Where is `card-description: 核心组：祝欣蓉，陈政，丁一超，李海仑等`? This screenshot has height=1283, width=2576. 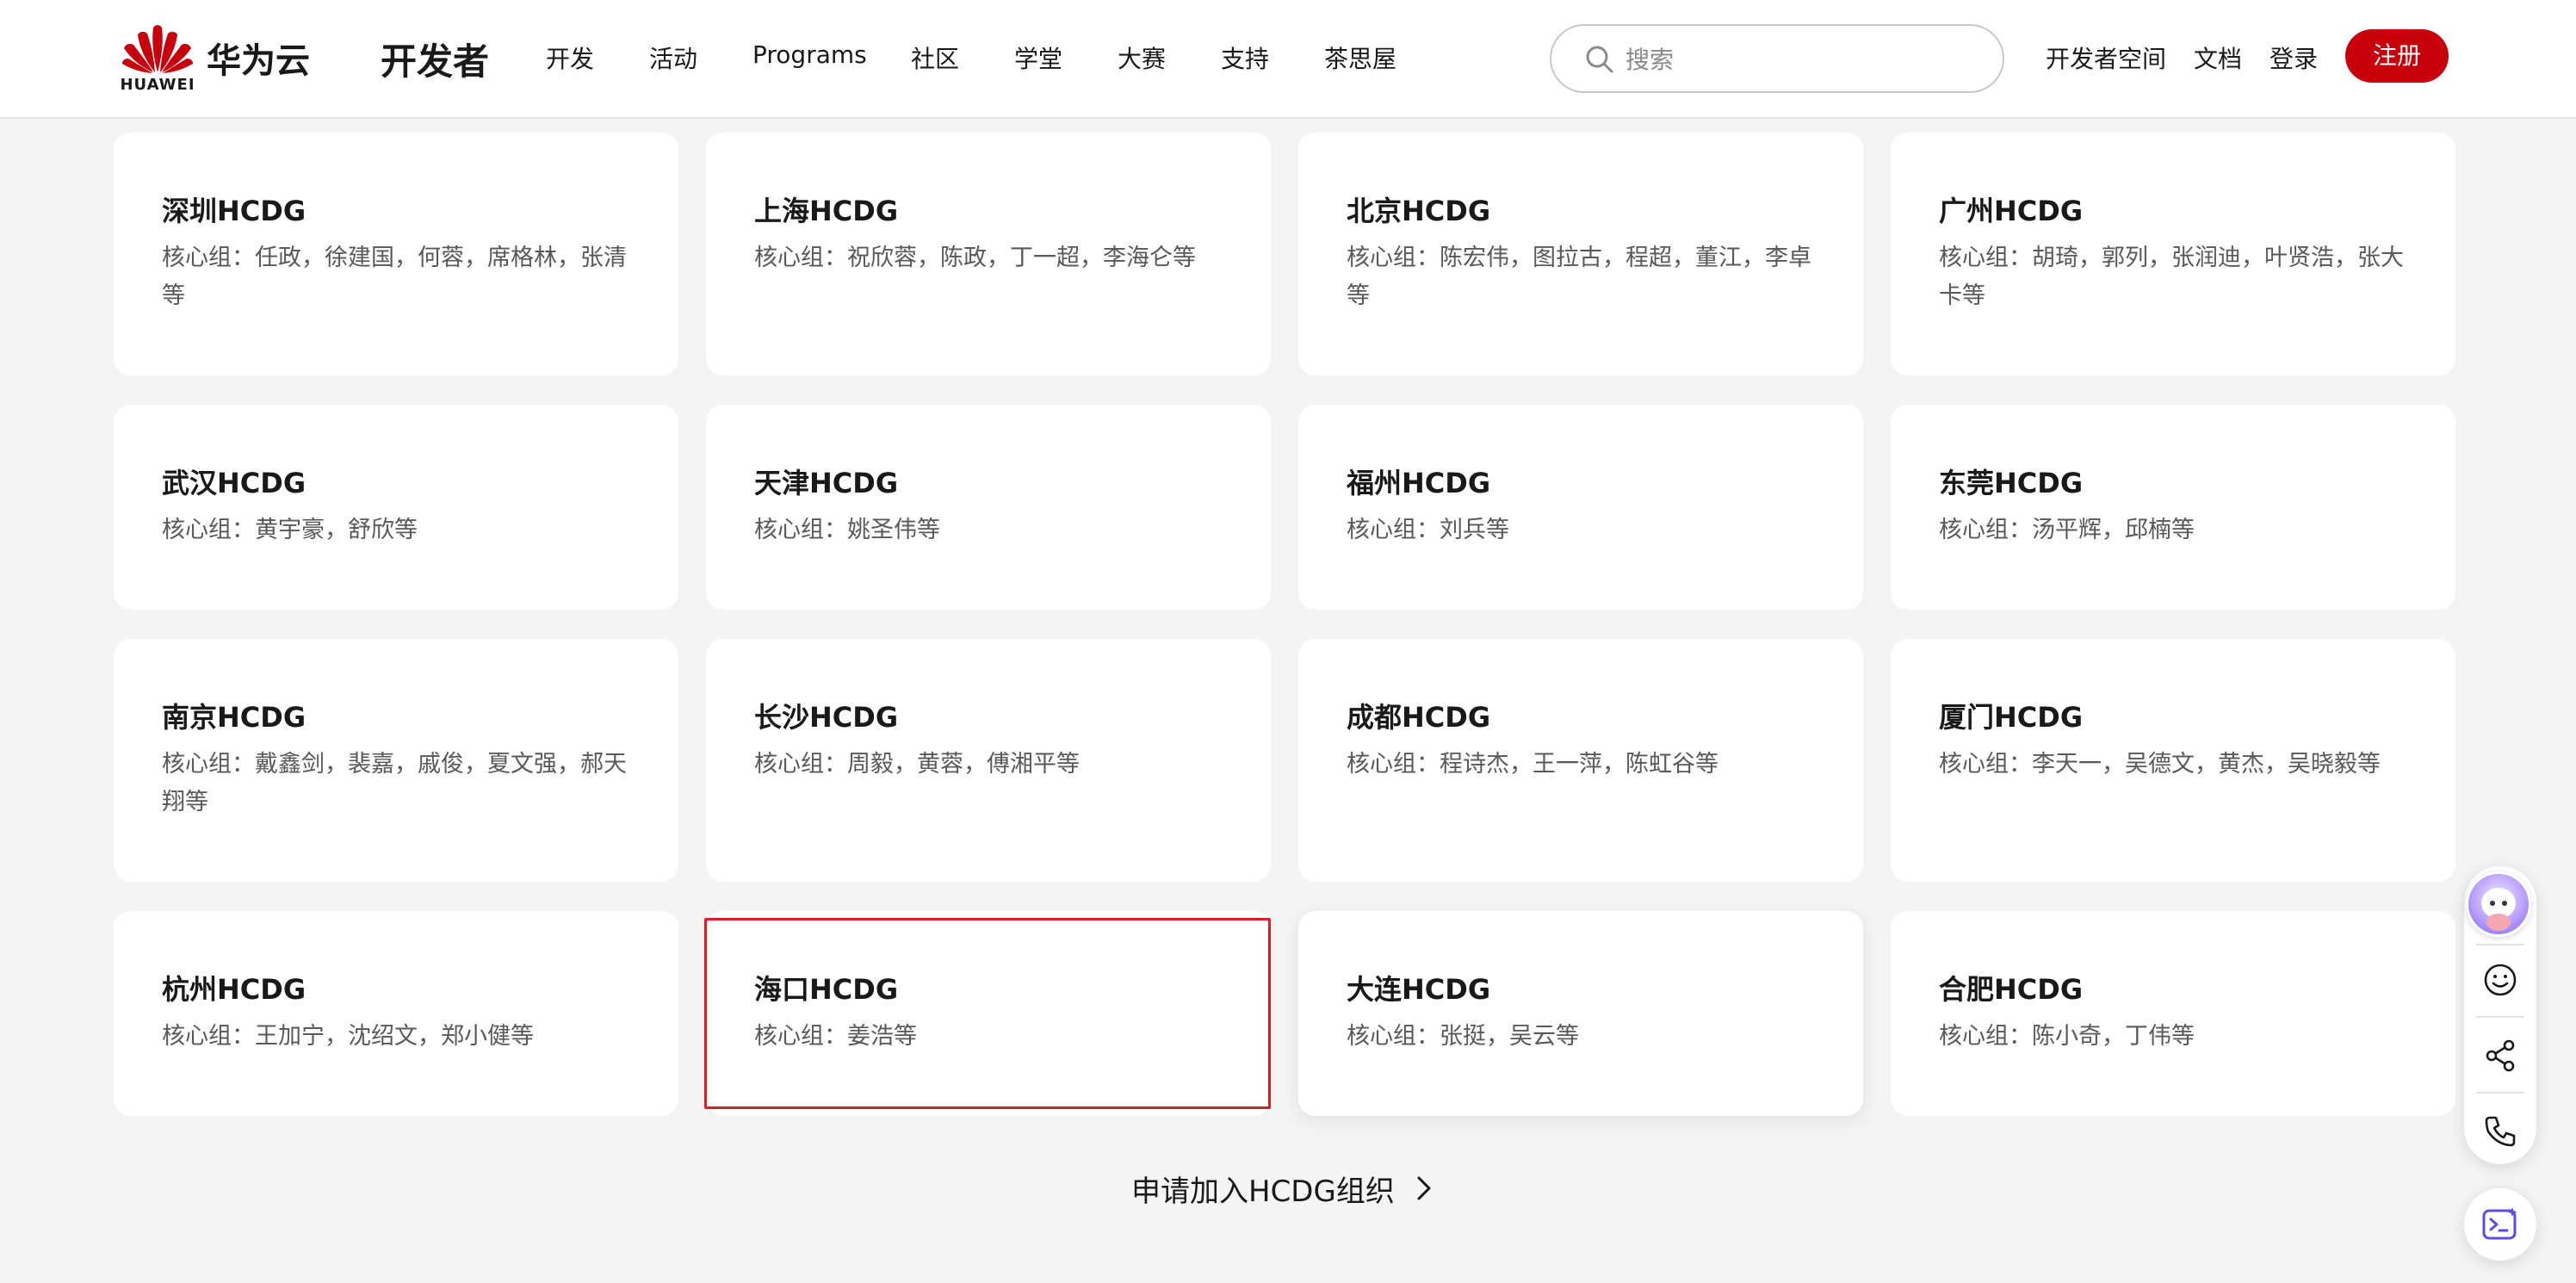 card-description: 核心组：祝欣蓉，陈政，丁一超，李海仑等 is located at coordinates (975, 258).